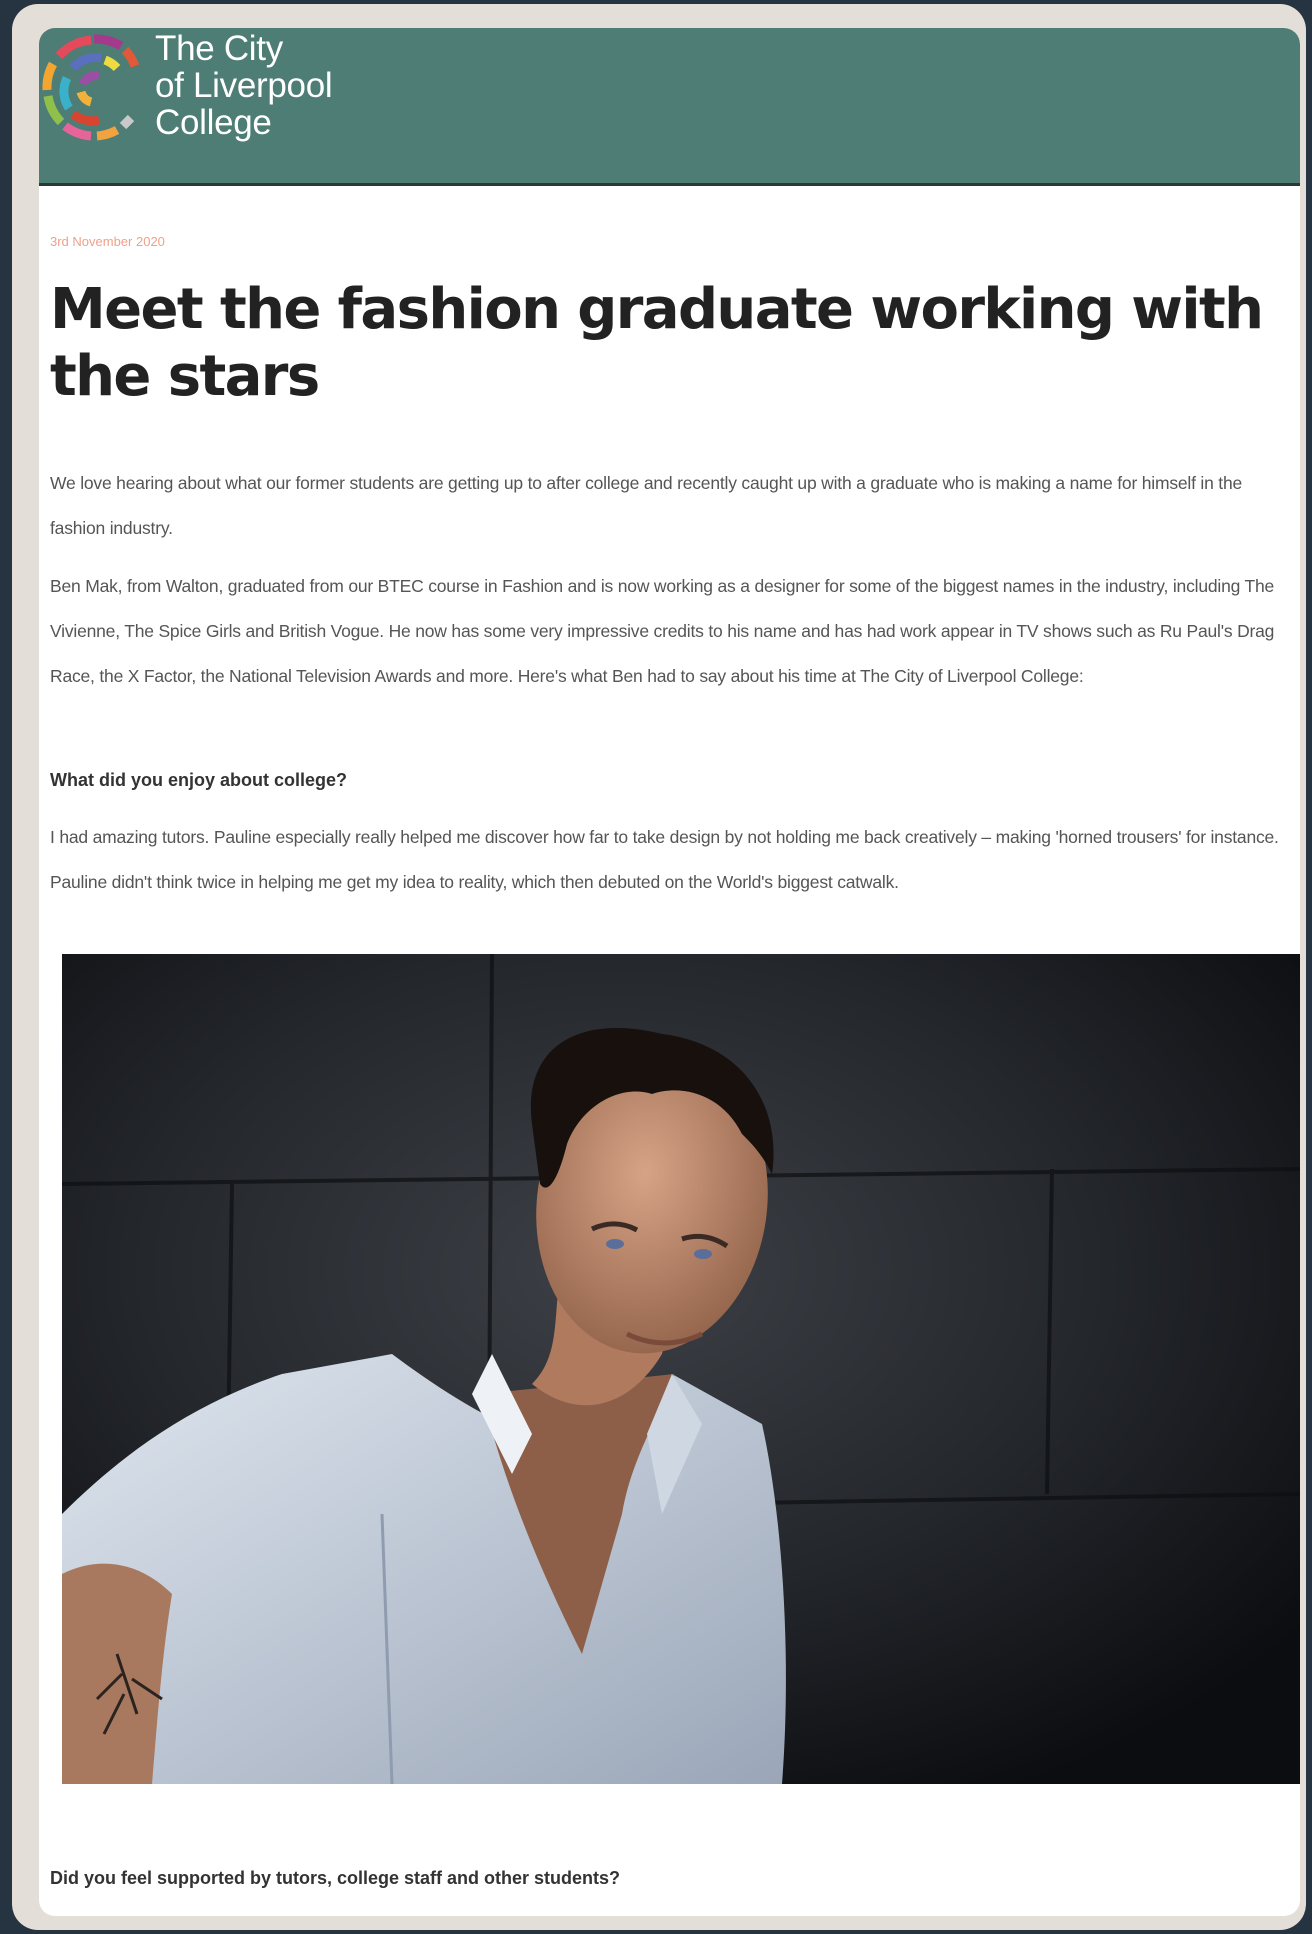 The height and width of the screenshot is (1934, 1312). I want to click on college-logo-icon, so click(91, 87).